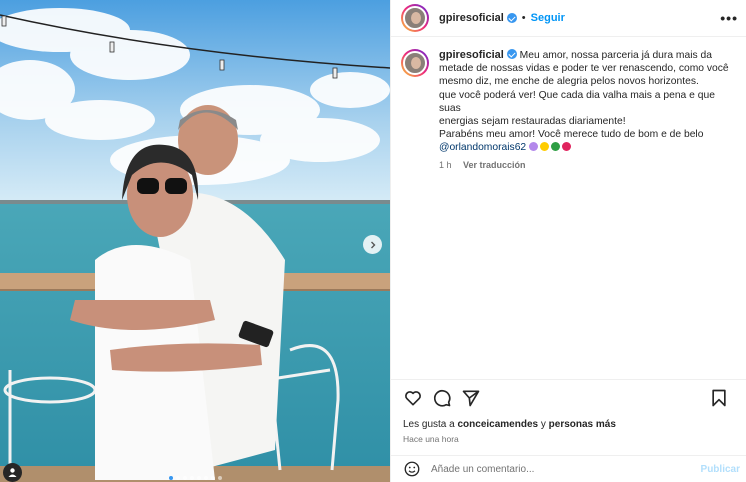 The height and width of the screenshot is (482, 746). I want to click on caption-username: gpiresoficial, so click(471, 55).